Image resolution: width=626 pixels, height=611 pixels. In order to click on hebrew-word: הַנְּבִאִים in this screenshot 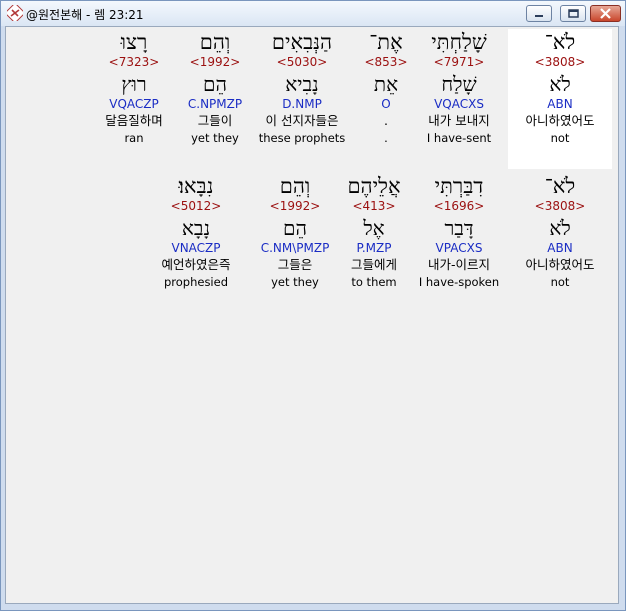, I will do `click(302, 42)`.